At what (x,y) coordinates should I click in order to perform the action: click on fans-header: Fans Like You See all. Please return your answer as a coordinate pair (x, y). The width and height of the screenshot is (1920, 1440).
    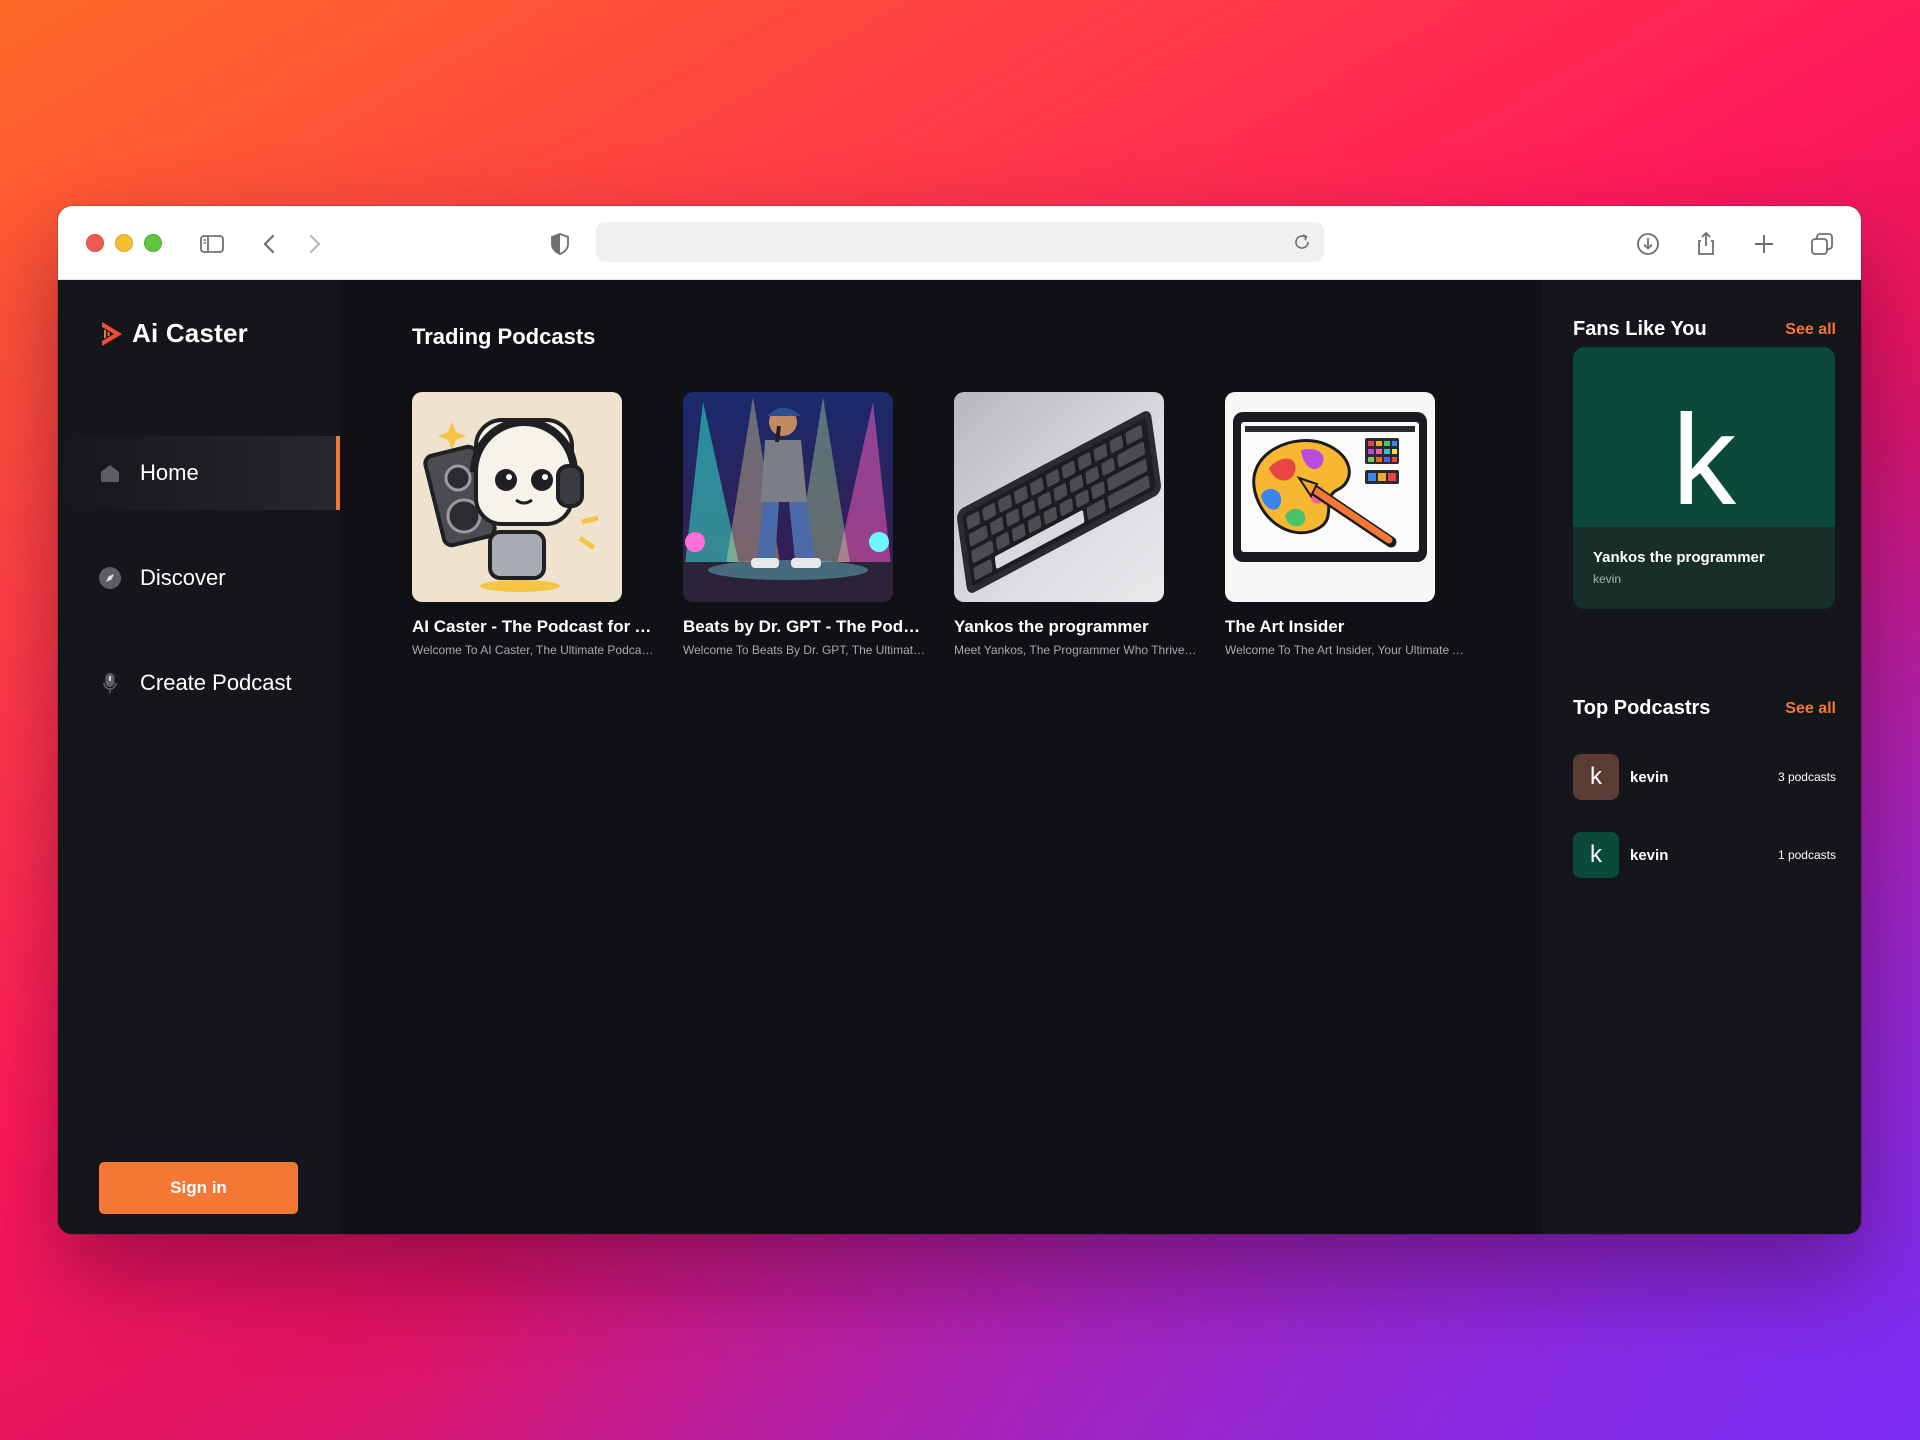
    Looking at the image, I should click on (1704, 329).